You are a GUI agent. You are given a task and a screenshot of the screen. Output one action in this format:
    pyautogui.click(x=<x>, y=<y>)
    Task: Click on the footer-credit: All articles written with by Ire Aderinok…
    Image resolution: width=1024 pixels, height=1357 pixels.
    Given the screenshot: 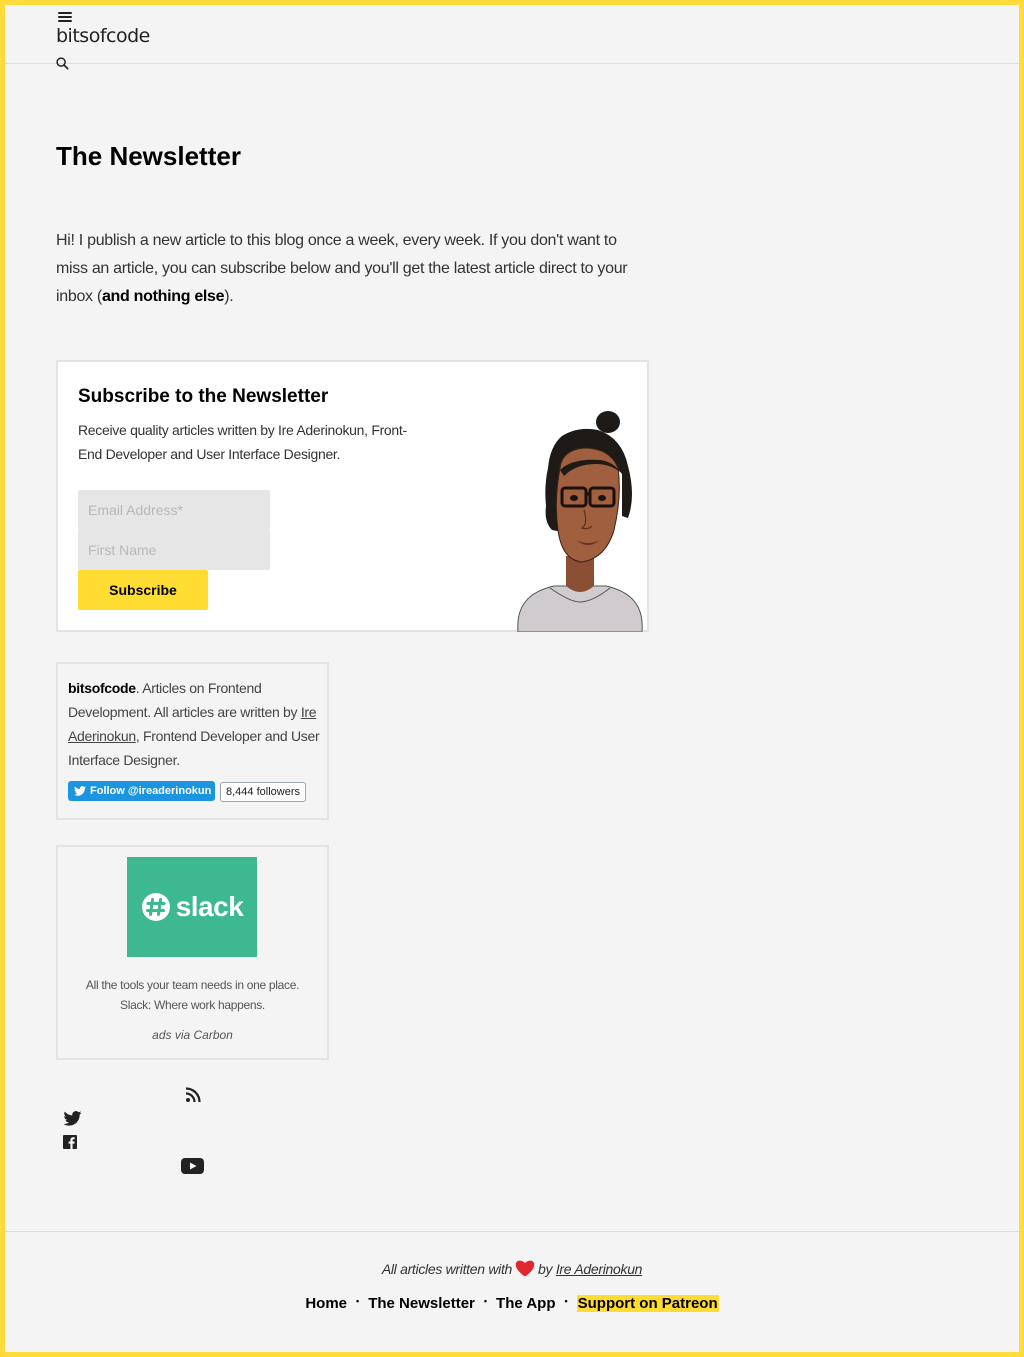 What is the action you would take?
    pyautogui.click(x=512, y=1268)
    